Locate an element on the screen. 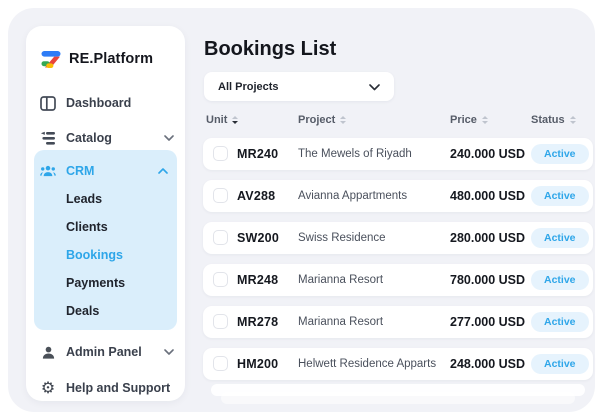 Image resolution: width=600 pixels, height=420 pixels. crm-users-icon is located at coordinates (48, 171).